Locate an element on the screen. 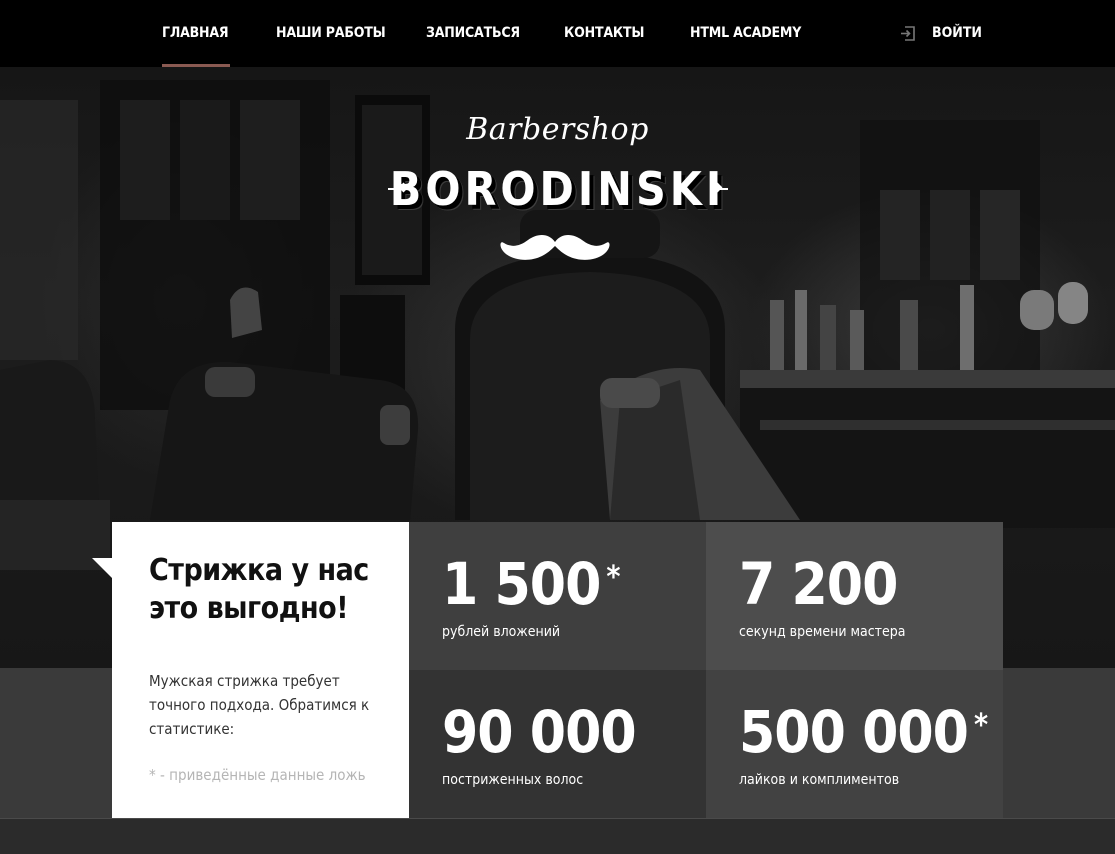  promo-note: * - приведённые данные ложь is located at coordinates (257, 775).